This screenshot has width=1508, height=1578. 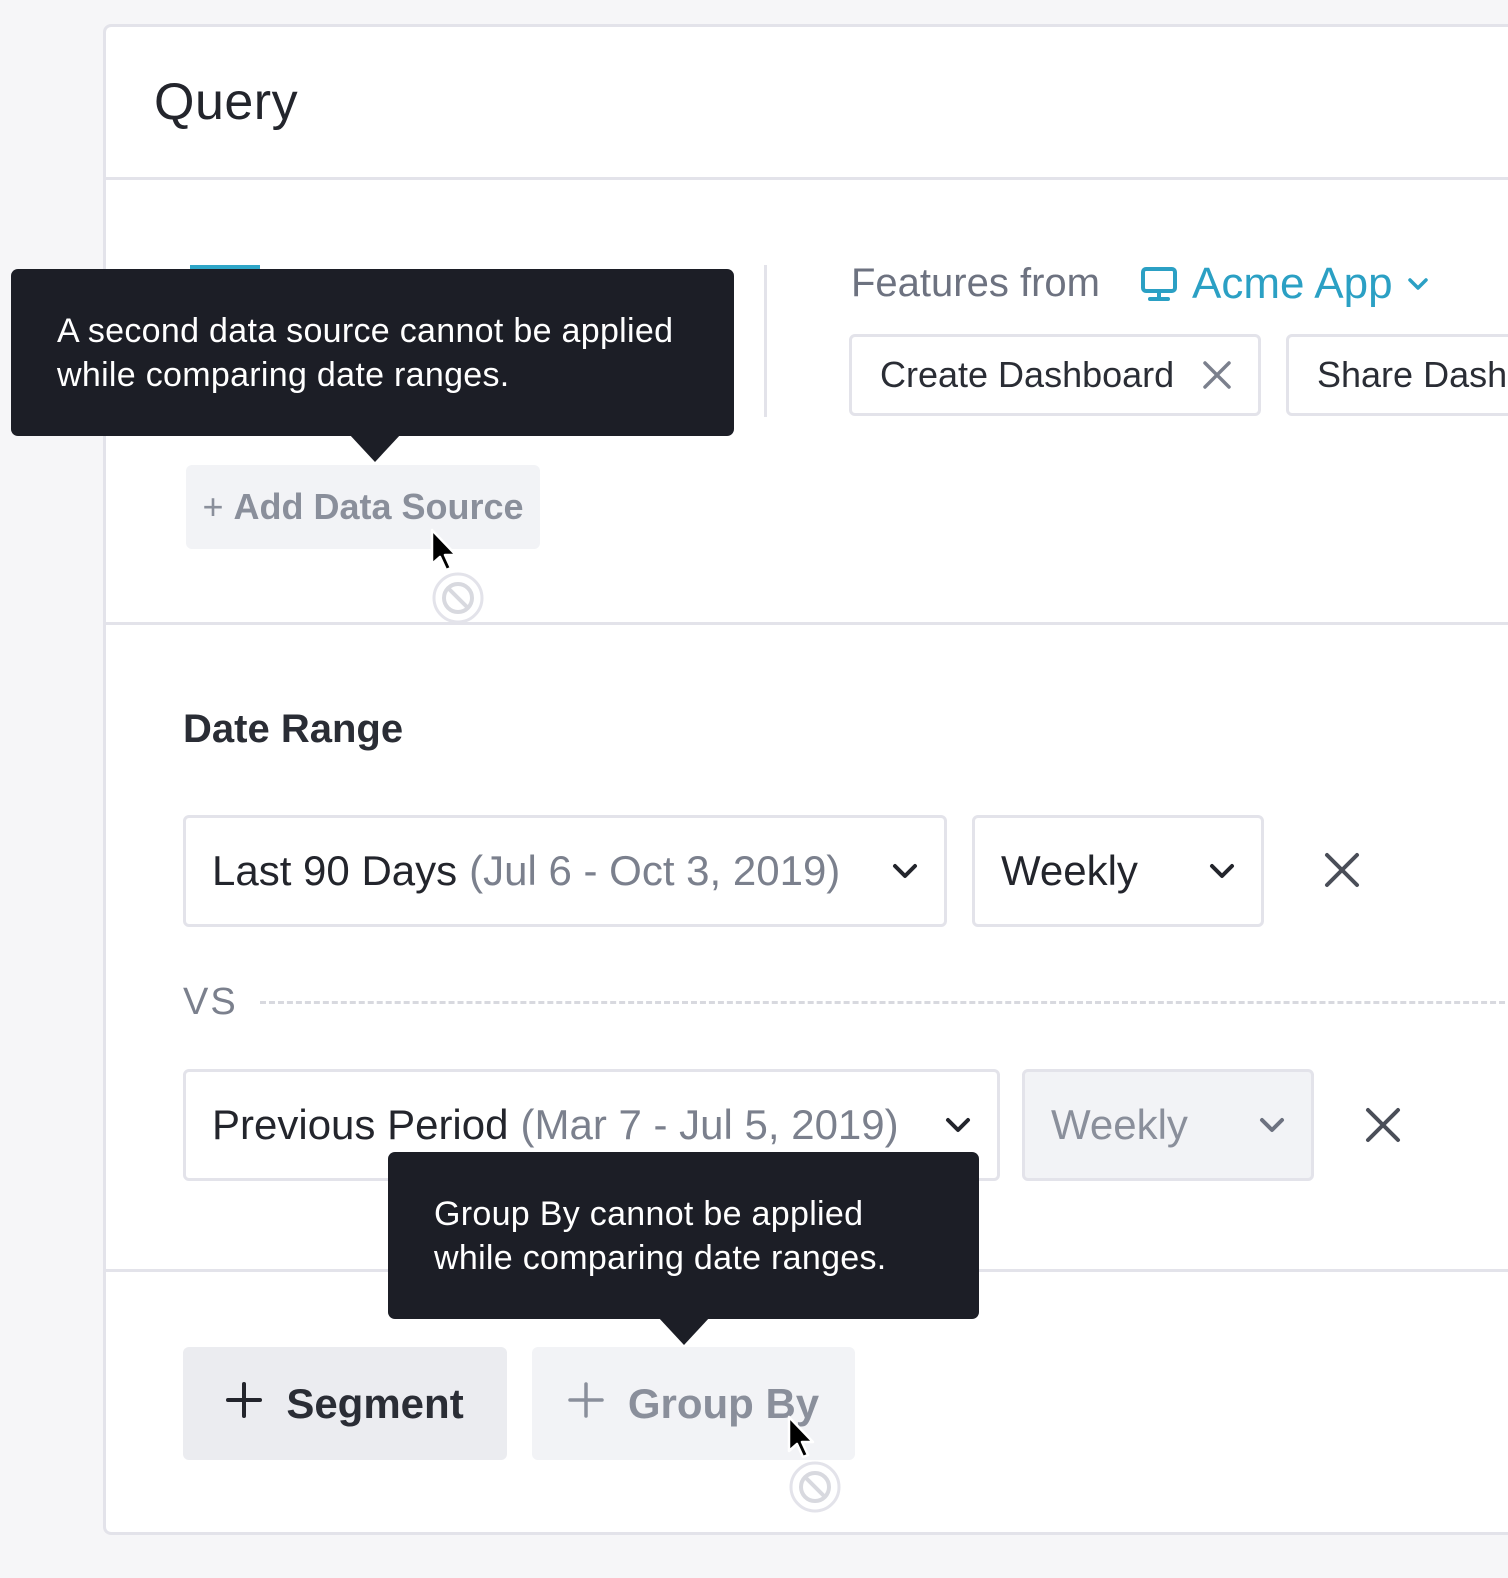 What do you see at coordinates (1069, 870) in the screenshot?
I see `interval-label: Weekly` at bounding box center [1069, 870].